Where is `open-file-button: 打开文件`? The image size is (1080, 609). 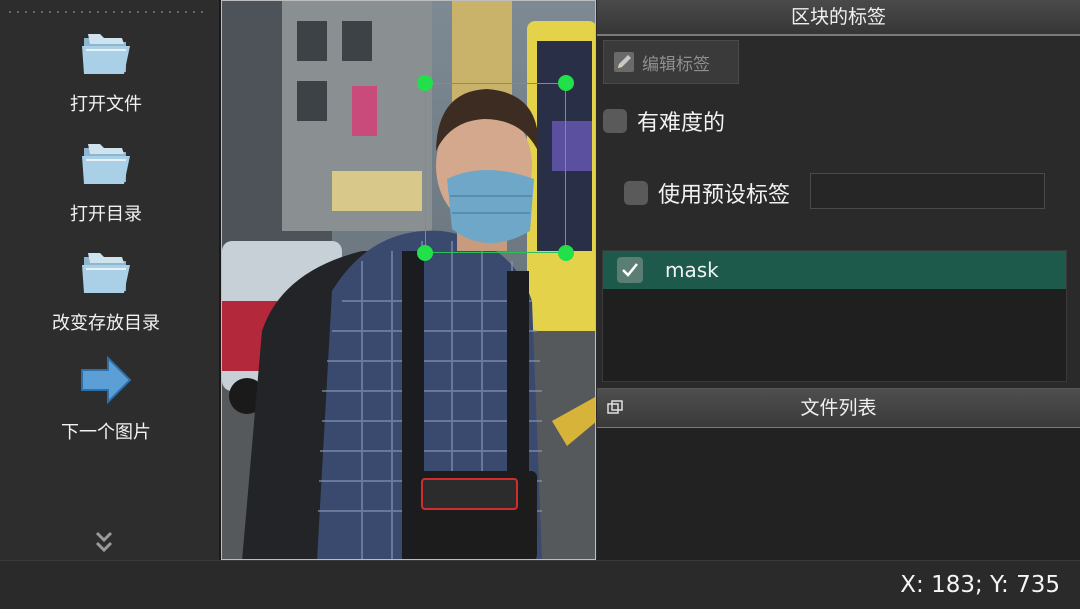 open-file-button: 打开文件 is located at coordinates (106, 70).